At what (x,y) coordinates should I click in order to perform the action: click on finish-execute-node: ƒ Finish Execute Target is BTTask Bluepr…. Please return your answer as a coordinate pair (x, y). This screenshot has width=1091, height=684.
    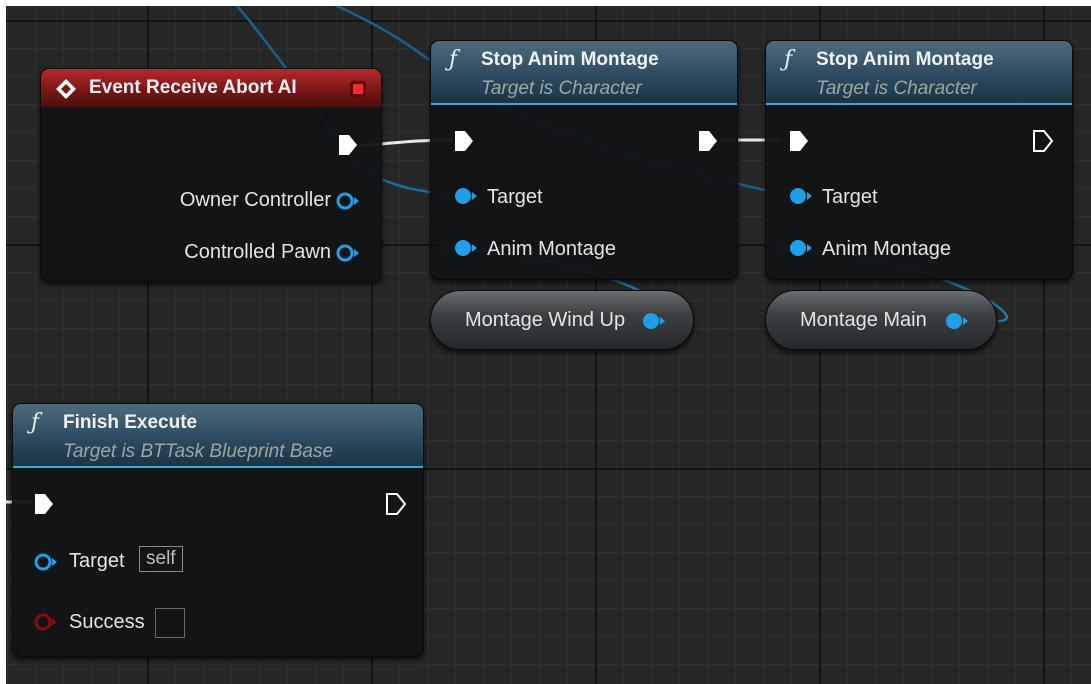
    Looking at the image, I should click on (218, 530).